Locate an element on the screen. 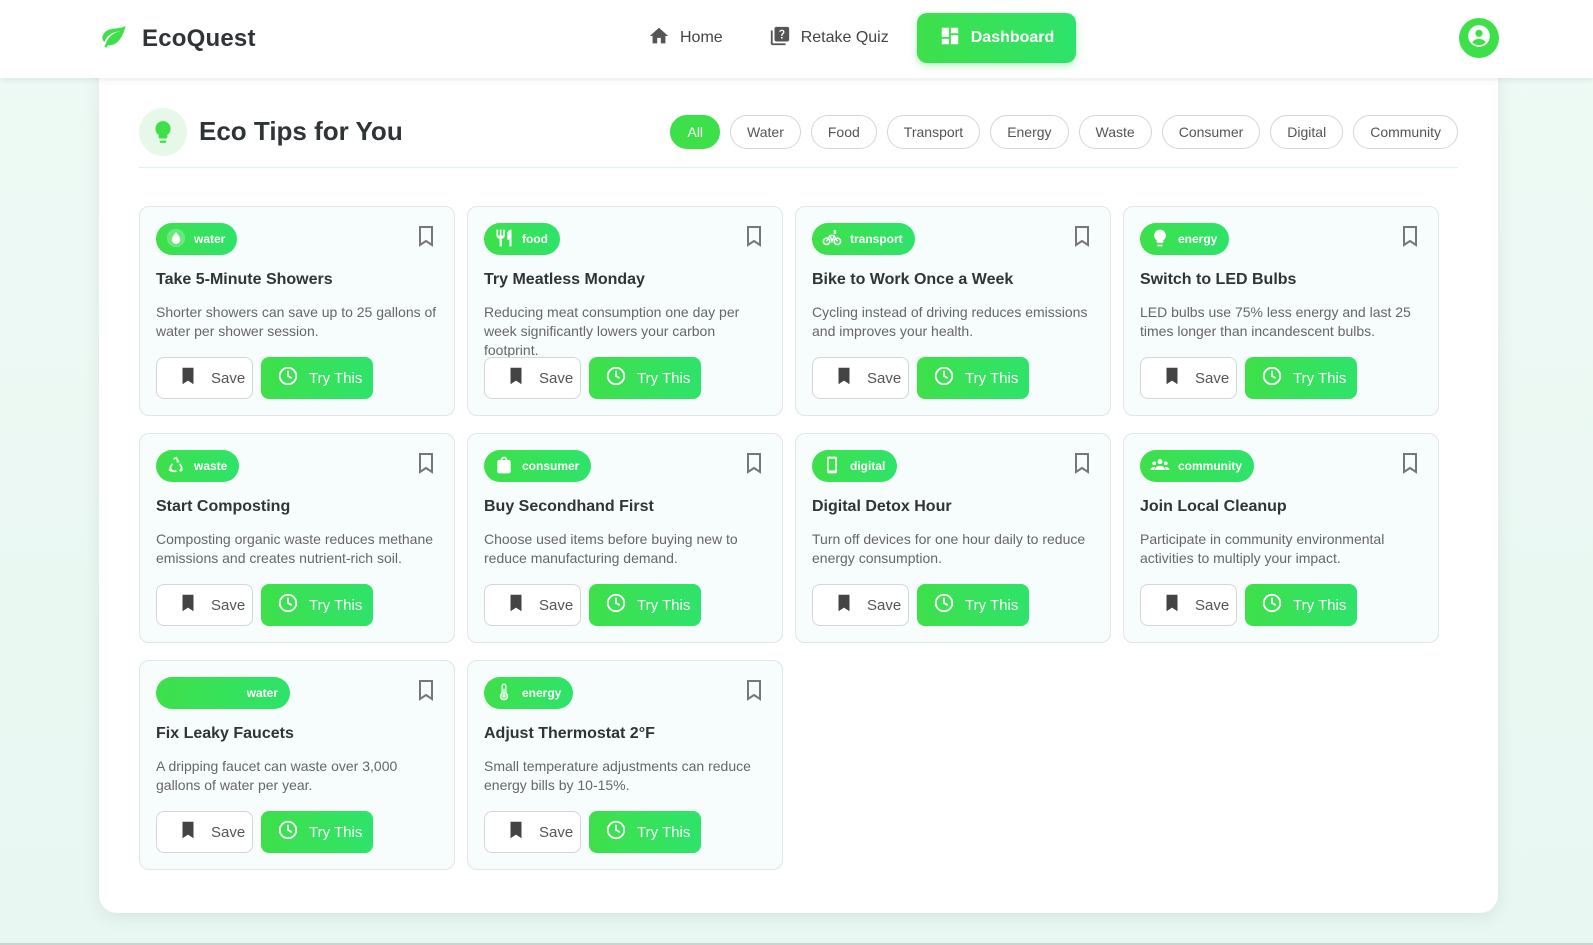 The height and width of the screenshot is (945, 1593). tip-title: Start Composting is located at coordinates (223, 506).